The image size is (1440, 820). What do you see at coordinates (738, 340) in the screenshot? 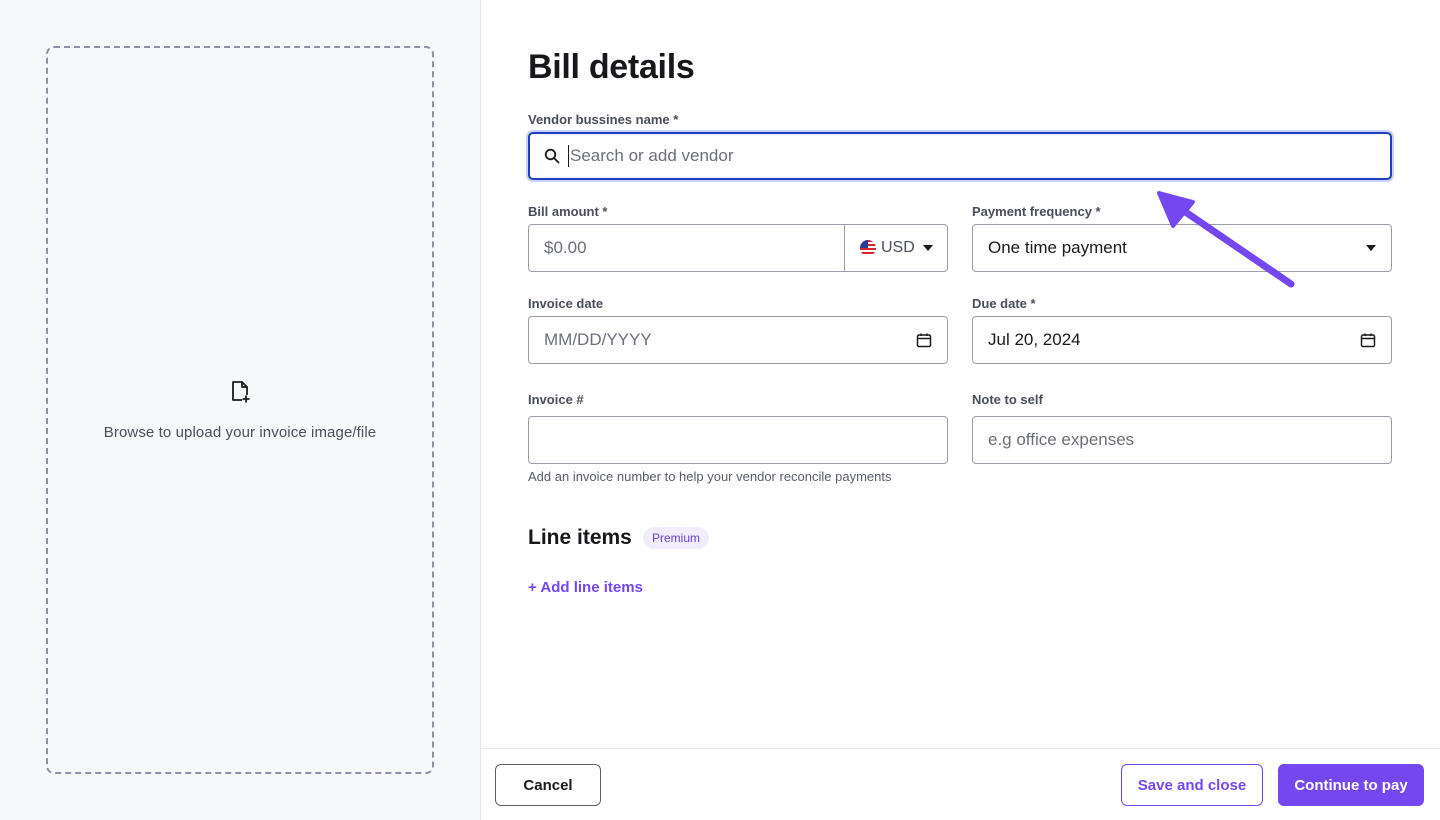
I see `invoice-date-input: MM/DD/YYYY` at bounding box center [738, 340].